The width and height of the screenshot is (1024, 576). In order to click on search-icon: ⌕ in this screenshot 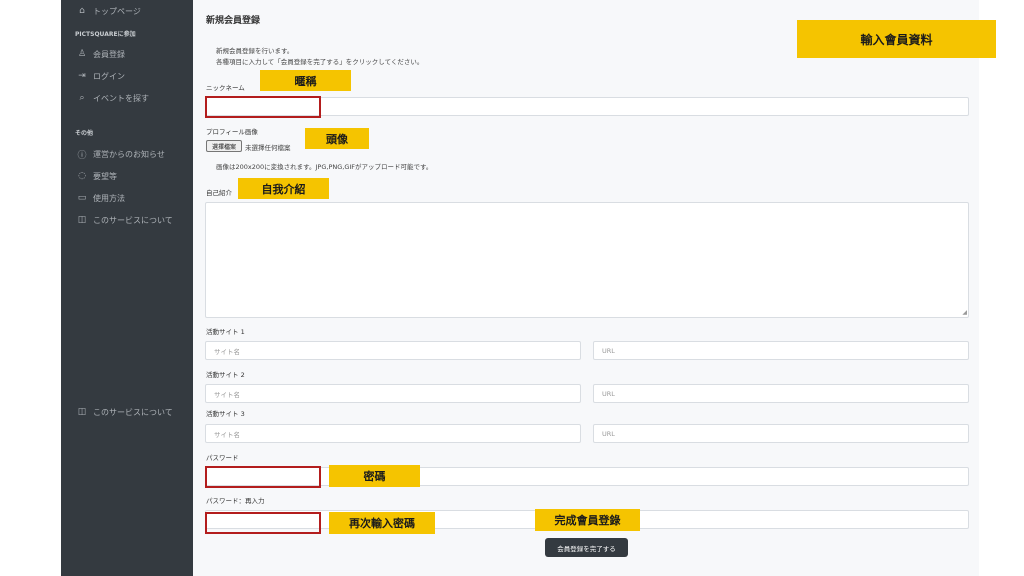, I will do `click(82, 98)`.